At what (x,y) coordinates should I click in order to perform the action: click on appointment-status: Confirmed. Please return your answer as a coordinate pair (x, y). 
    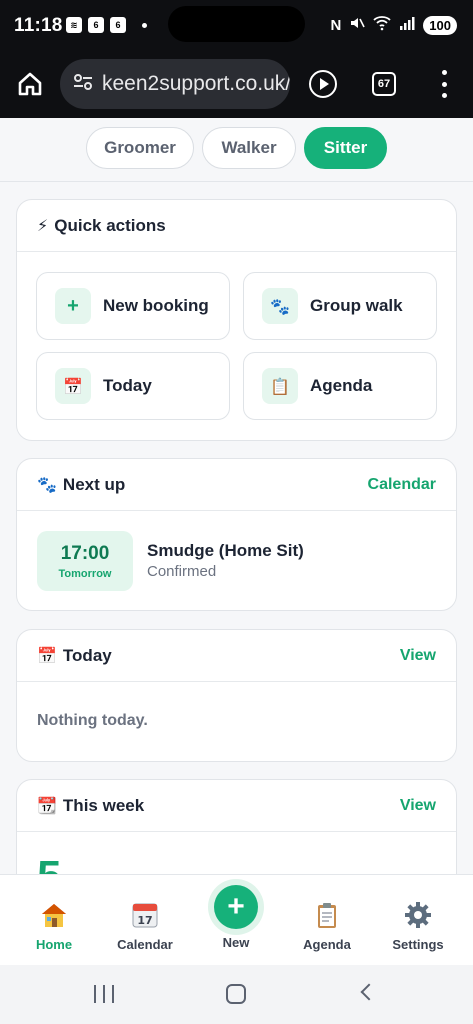
    Looking at the image, I should click on (182, 571).